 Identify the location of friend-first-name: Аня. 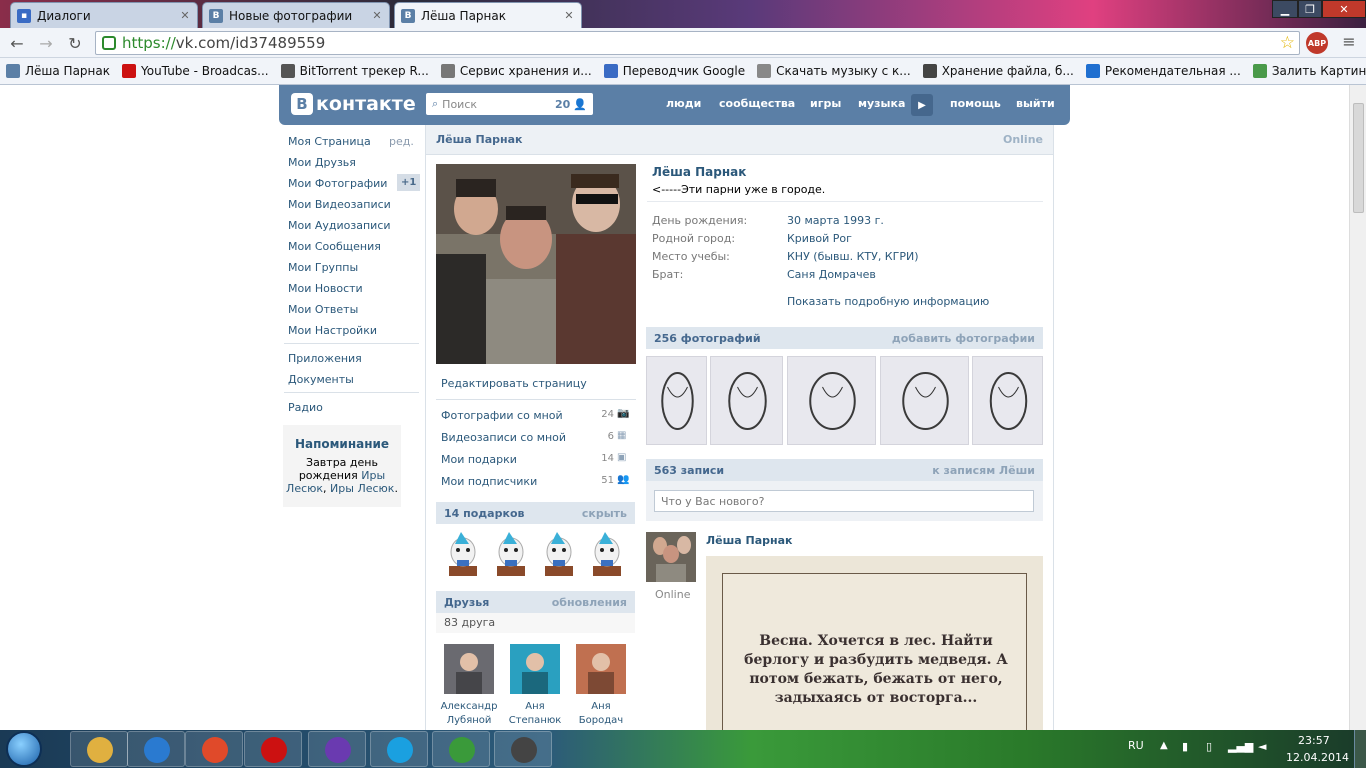
(601, 706).